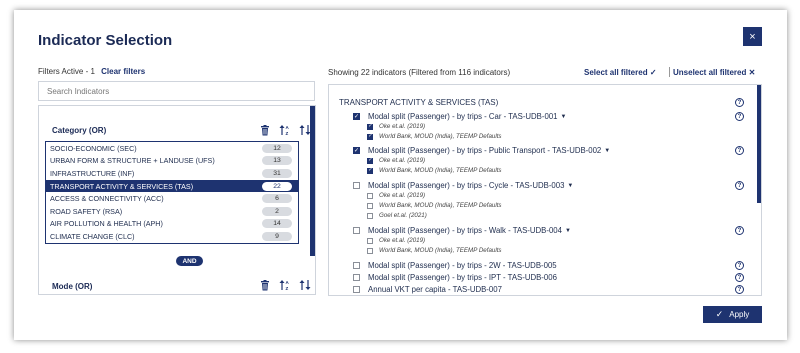 The height and width of the screenshot is (353, 800). What do you see at coordinates (739, 314) in the screenshot?
I see `apply-label: Apply` at bounding box center [739, 314].